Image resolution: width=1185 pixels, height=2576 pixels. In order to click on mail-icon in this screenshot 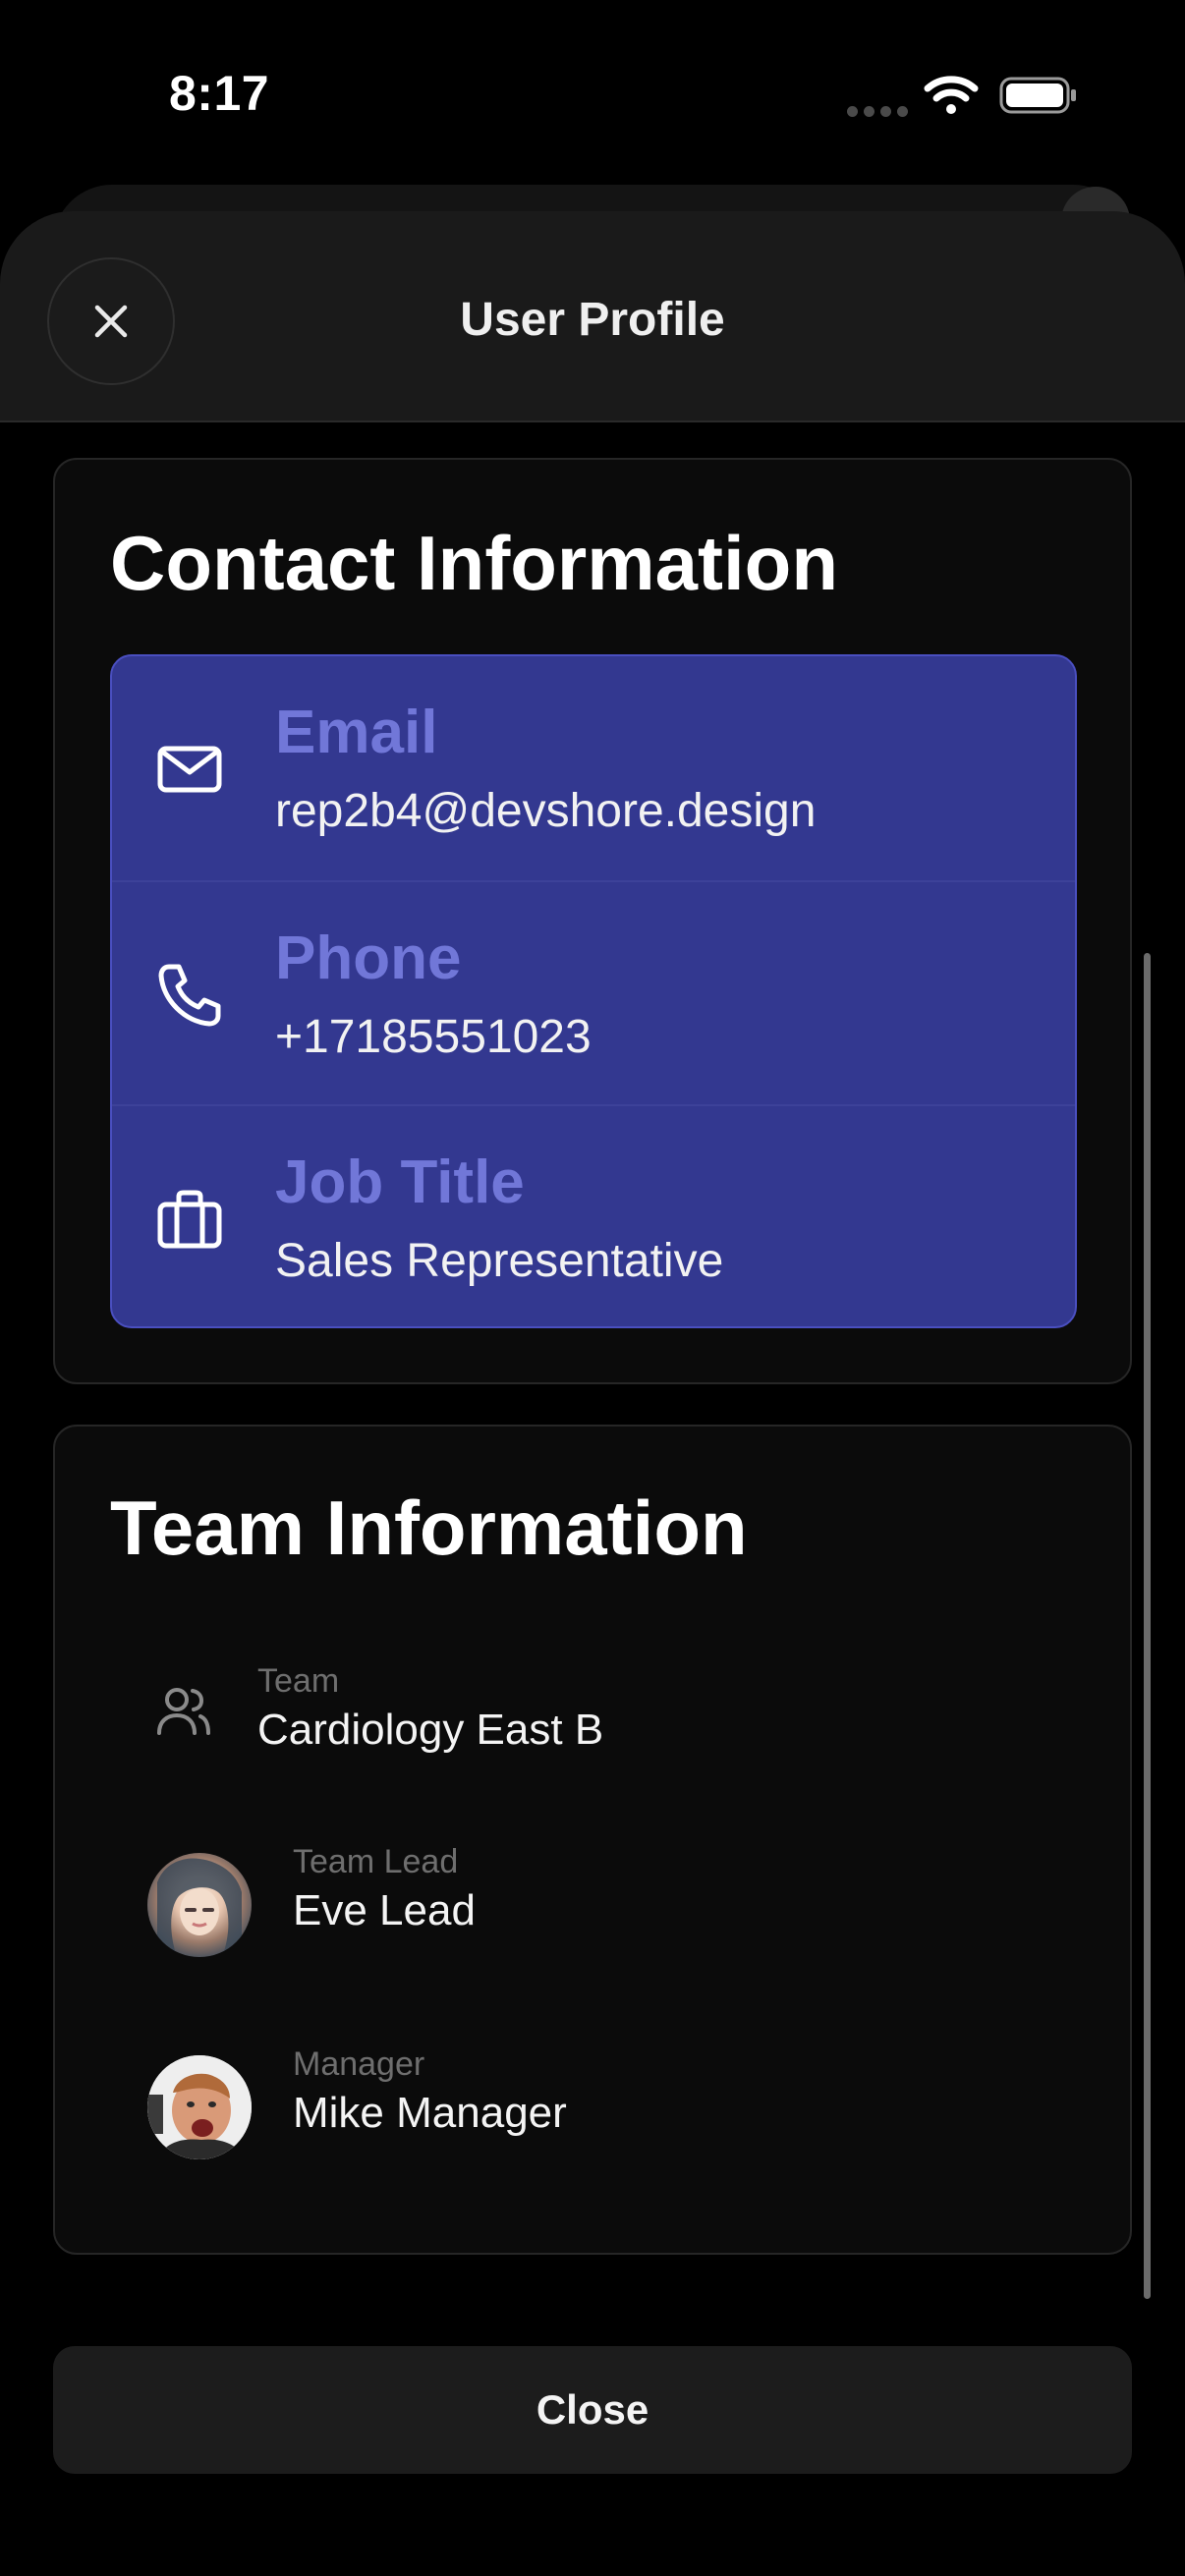, I will do `click(190, 769)`.